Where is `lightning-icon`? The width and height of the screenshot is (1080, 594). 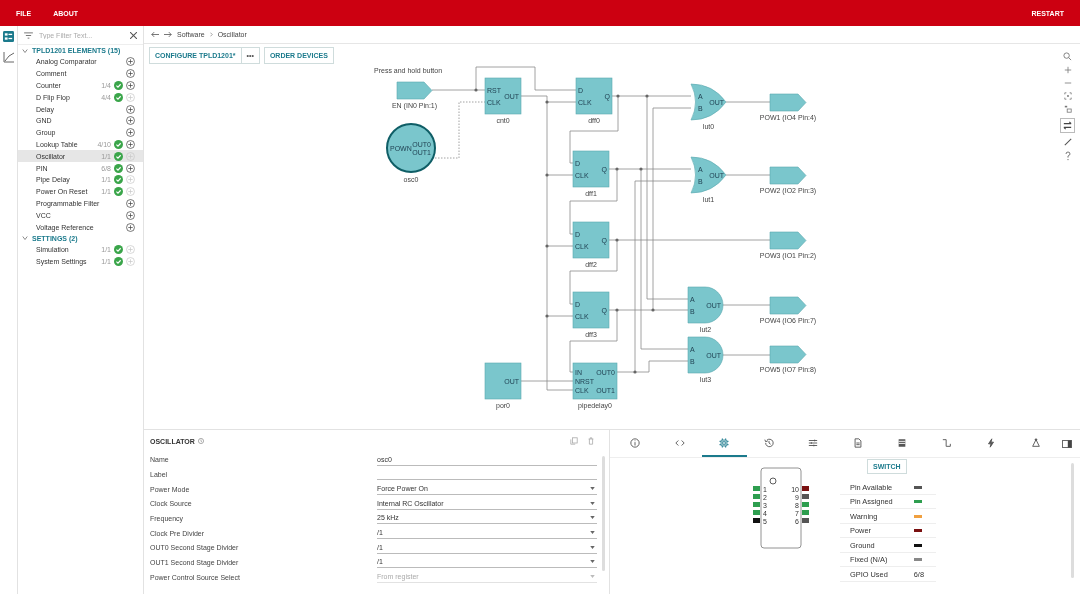 lightning-icon is located at coordinates (991, 442).